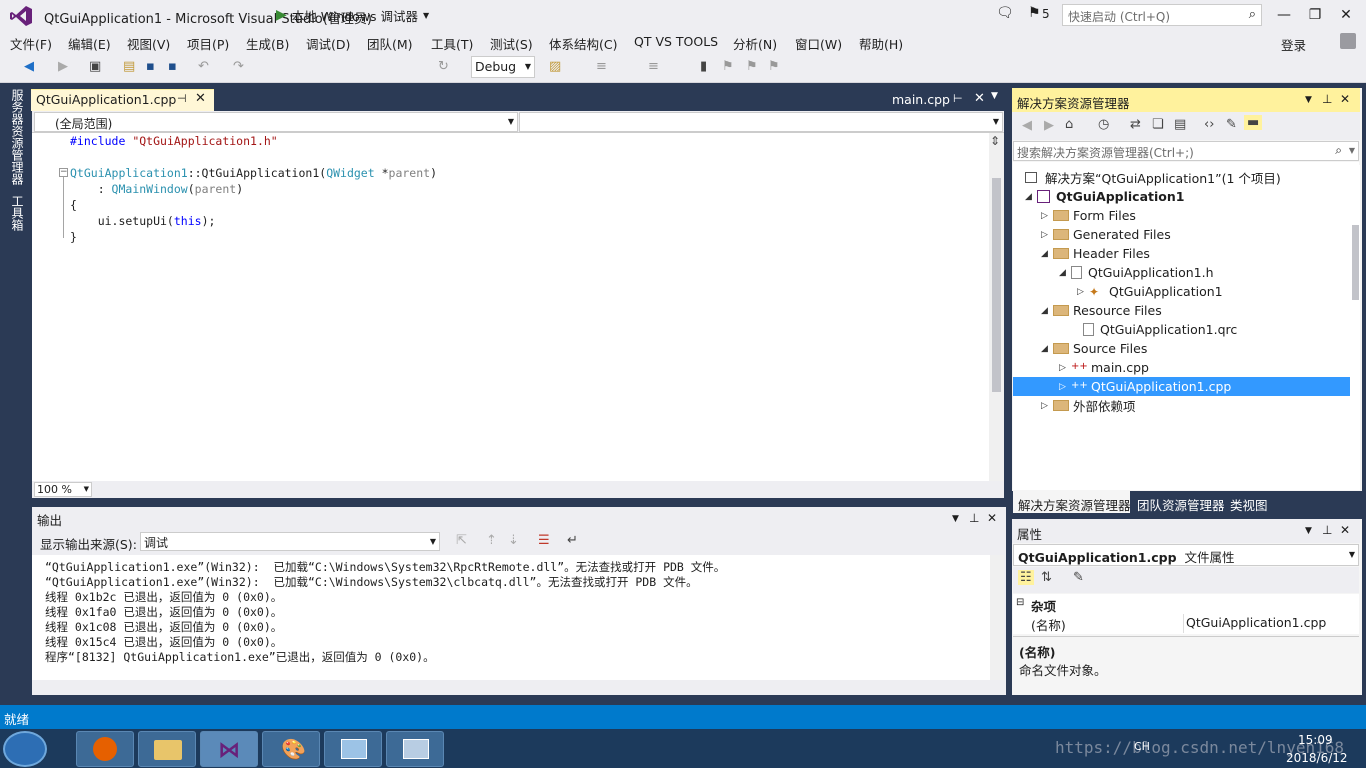  I want to click on output-source-select: 调试 ▼, so click(290, 541).